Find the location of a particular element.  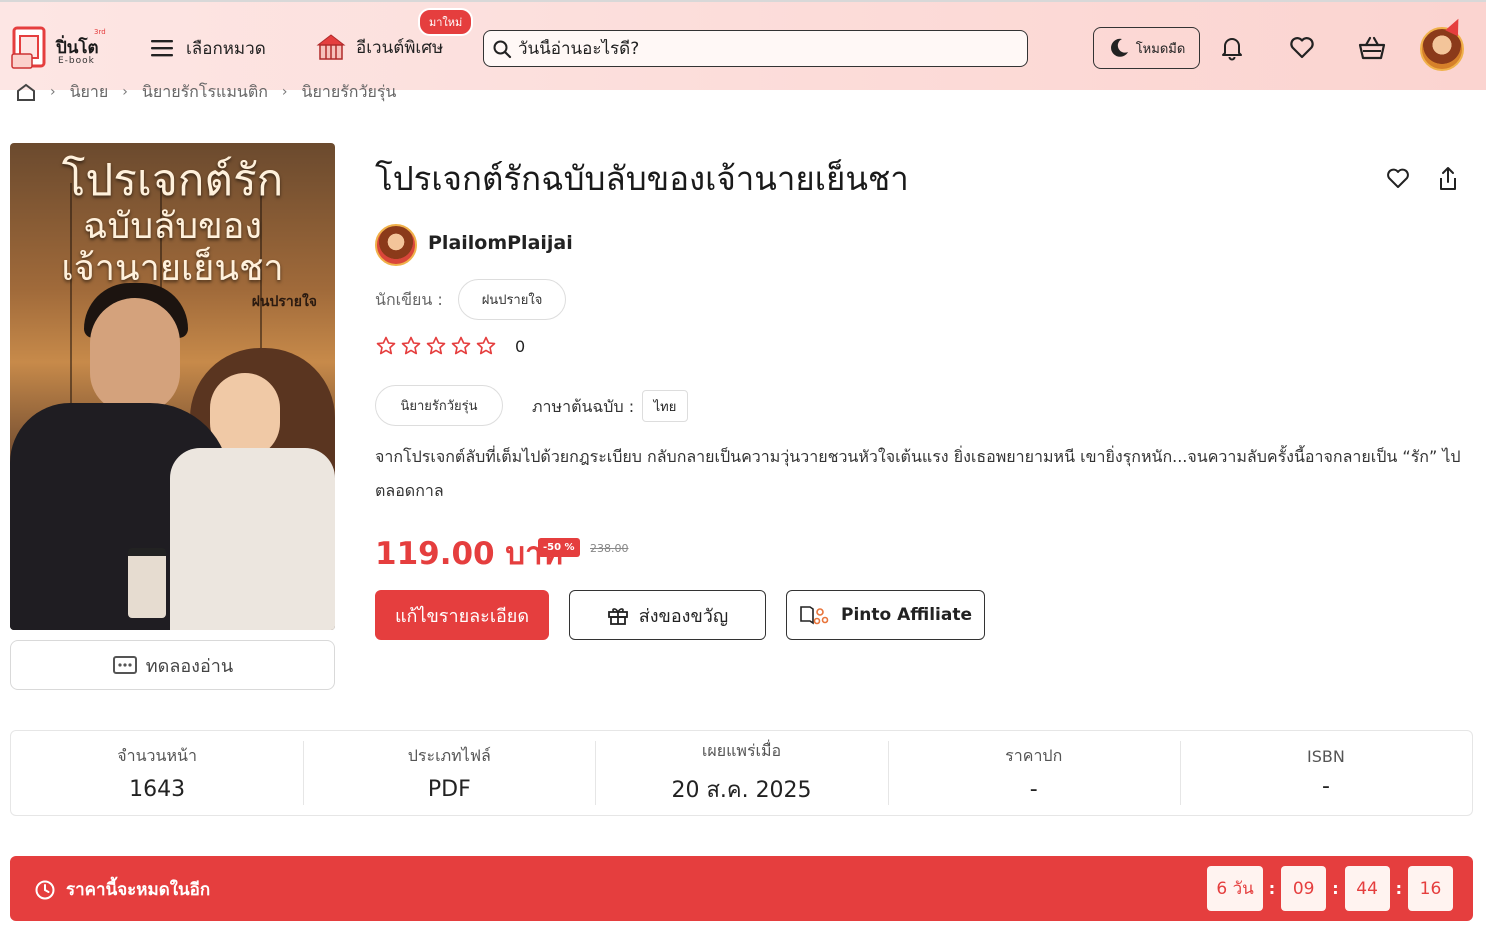

cover-title-line: เจ้านายเย็นชา is located at coordinates (172, 268).